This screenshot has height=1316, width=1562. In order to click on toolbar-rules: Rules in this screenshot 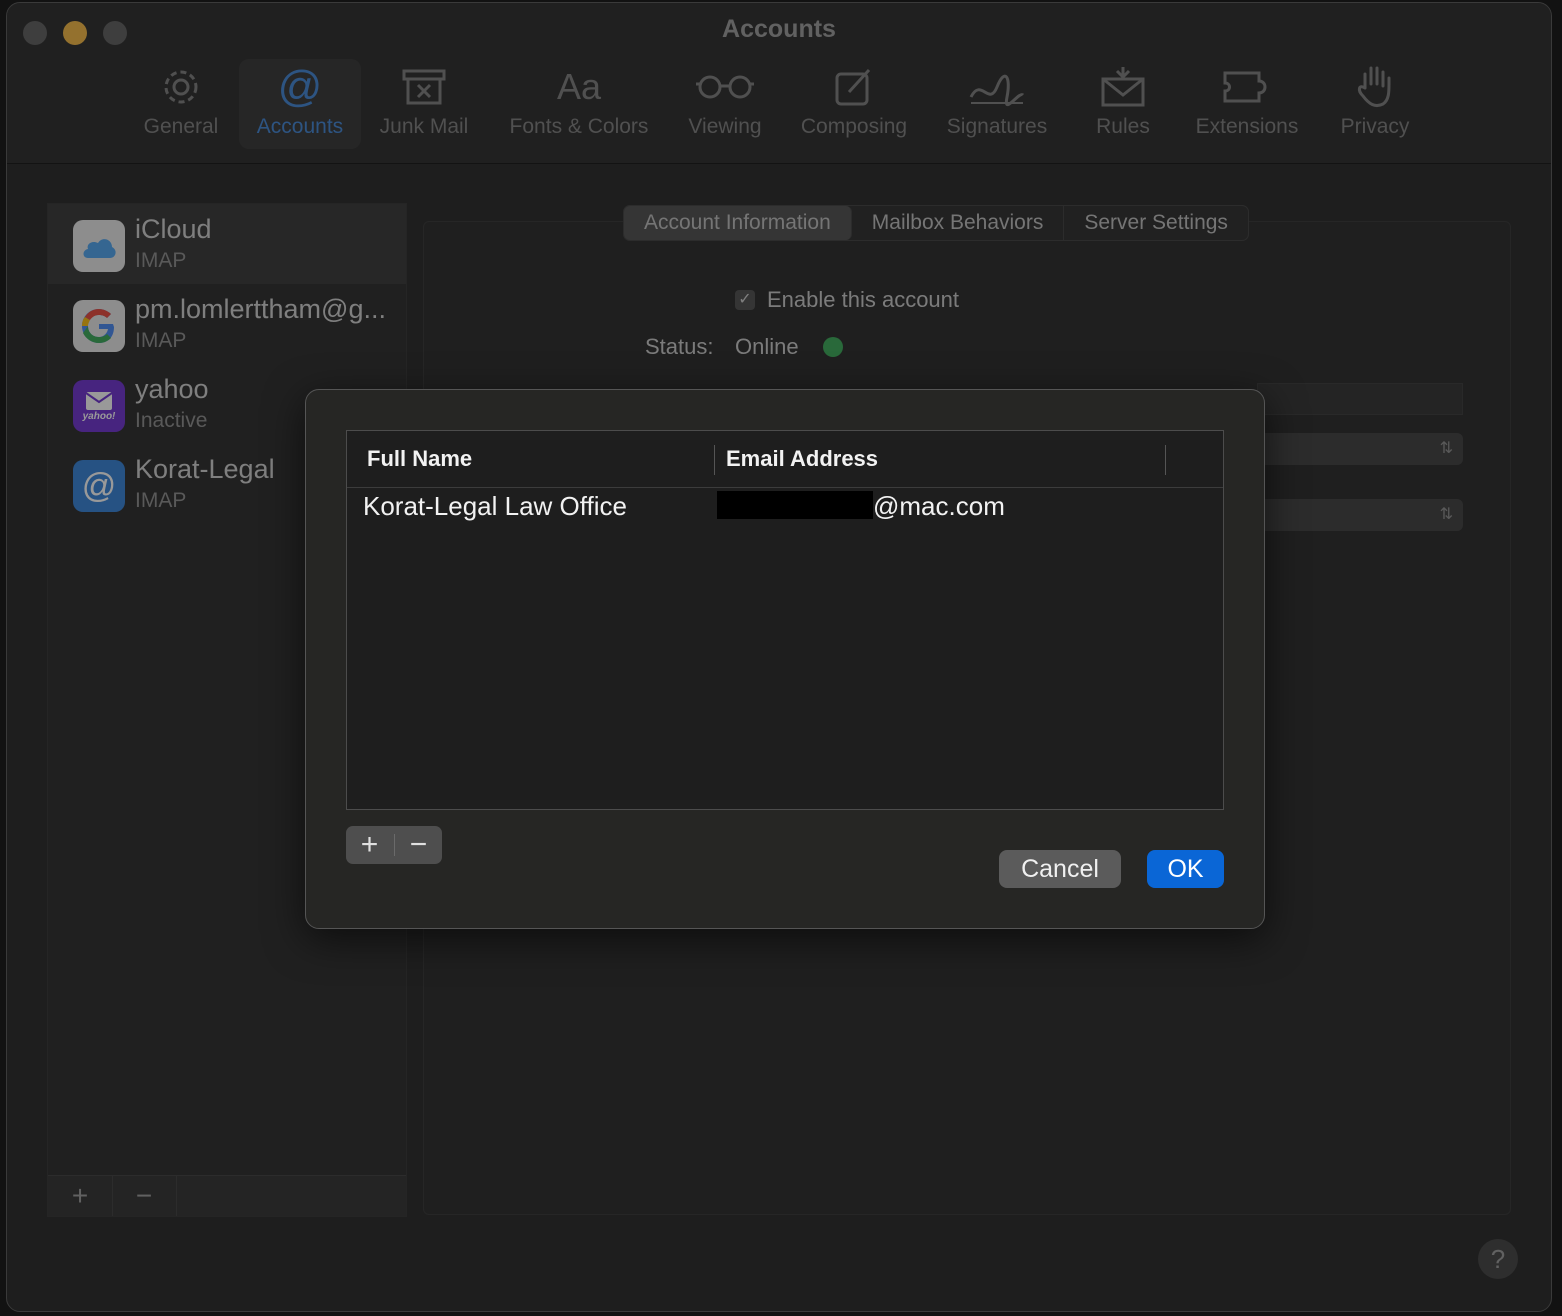, I will do `click(1123, 104)`.